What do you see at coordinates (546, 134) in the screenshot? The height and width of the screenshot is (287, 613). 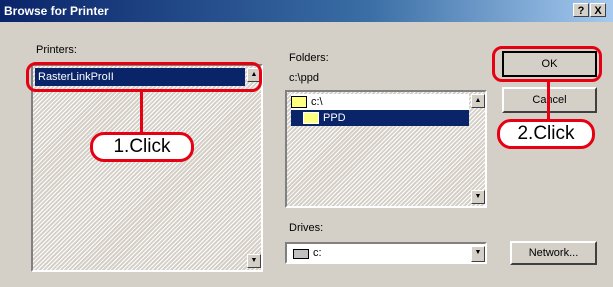 I see `callout-step-2: 2.Click` at bounding box center [546, 134].